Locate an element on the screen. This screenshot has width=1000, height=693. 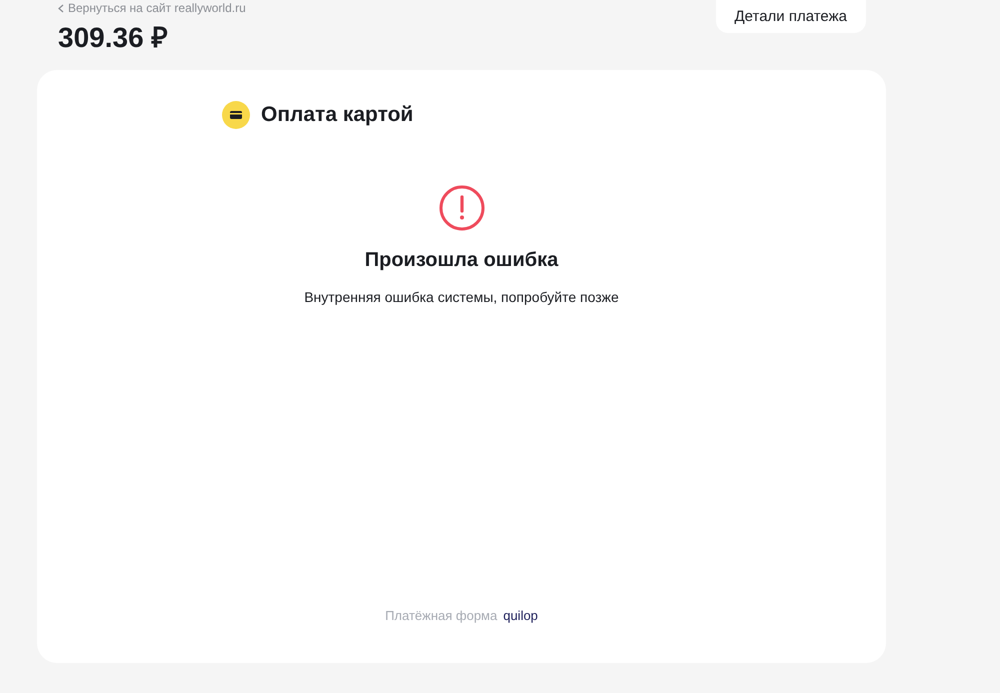
error-icon is located at coordinates (461, 208).